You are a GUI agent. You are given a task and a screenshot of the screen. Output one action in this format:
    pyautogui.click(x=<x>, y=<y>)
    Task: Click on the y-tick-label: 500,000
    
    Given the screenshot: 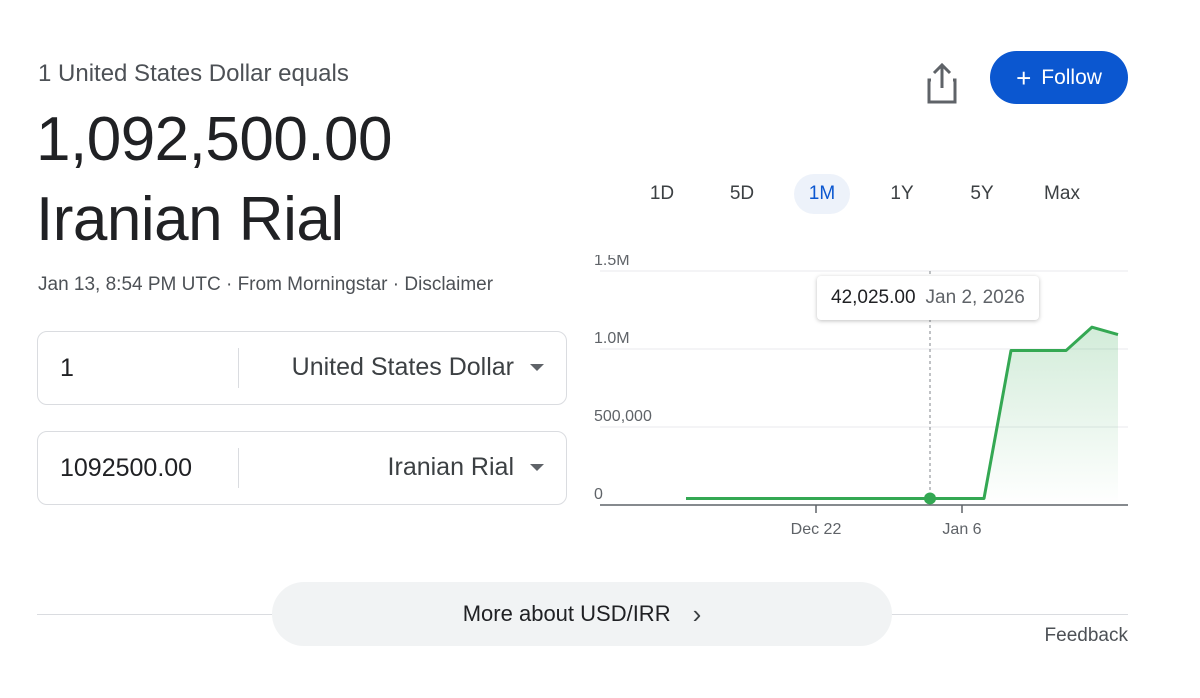 What is the action you would take?
    pyautogui.click(x=623, y=416)
    